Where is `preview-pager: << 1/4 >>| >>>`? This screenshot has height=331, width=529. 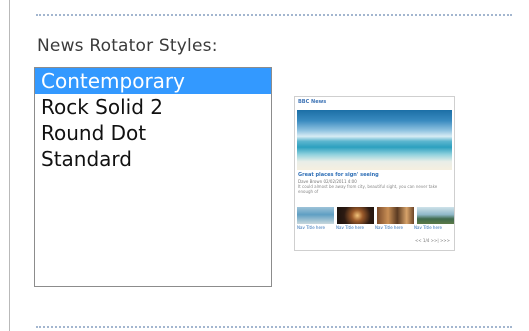
preview-pager: << 1/4 >>| >>> is located at coordinates (432, 240).